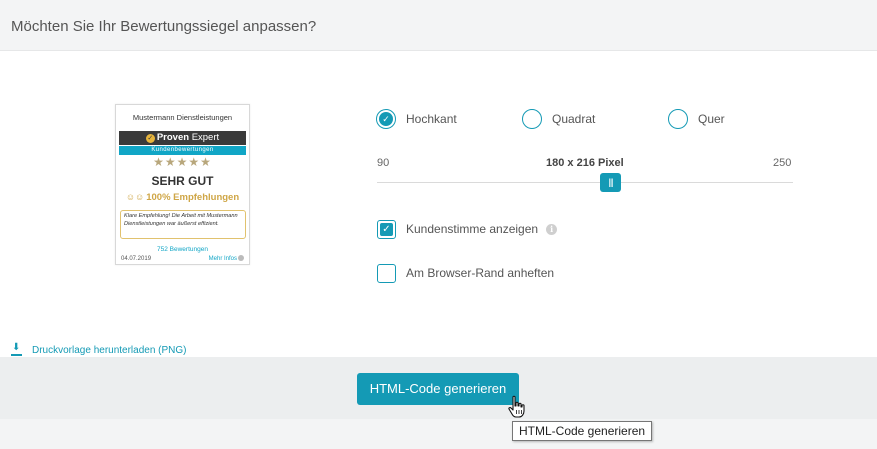 The height and width of the screenshot is (449, 877). I want to click on star-rating-icon: ★★★★★, so click(182, 162).